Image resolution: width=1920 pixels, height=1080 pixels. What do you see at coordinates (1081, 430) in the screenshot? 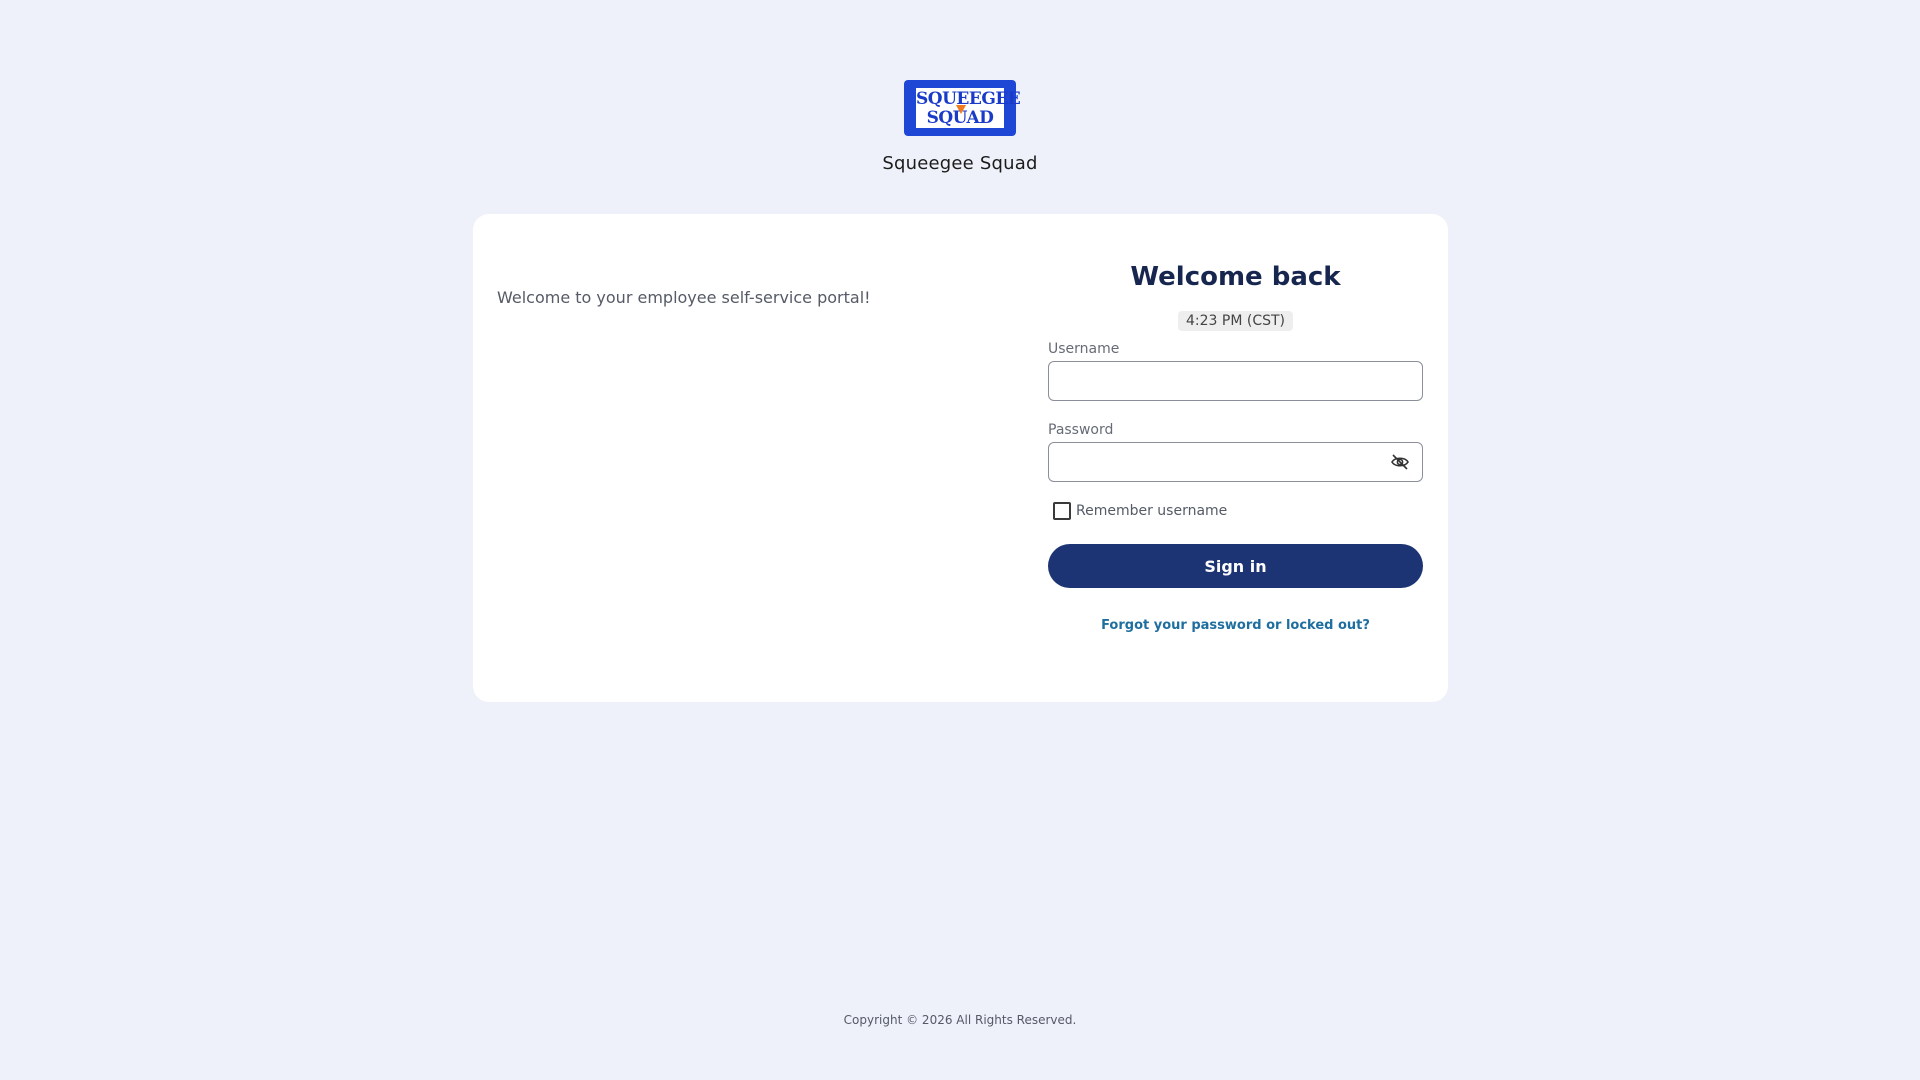
I see `password-label: Password` at bounding box center [1081, 430].